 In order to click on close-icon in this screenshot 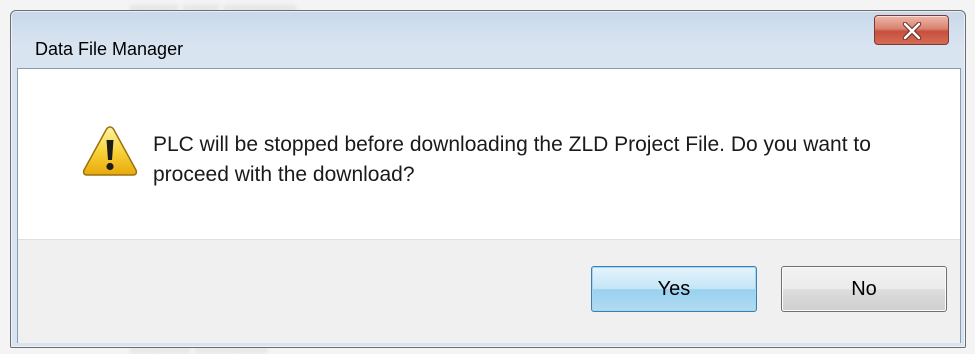, I will do `click(912, 31)`.